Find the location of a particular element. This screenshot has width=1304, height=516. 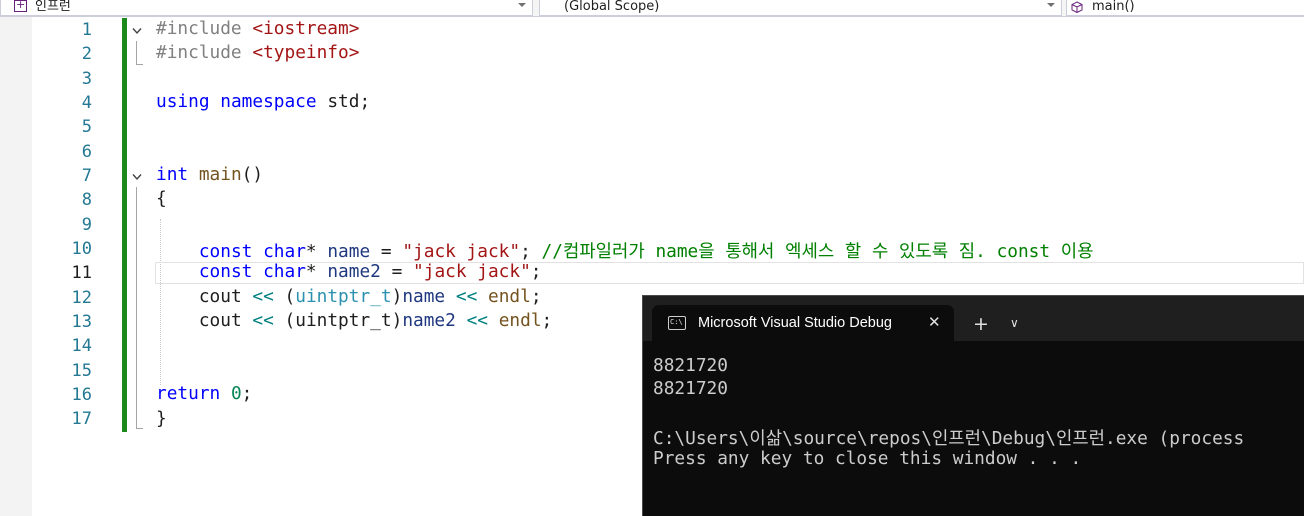

number-literal: 0 is located at coordinates (236, 393).